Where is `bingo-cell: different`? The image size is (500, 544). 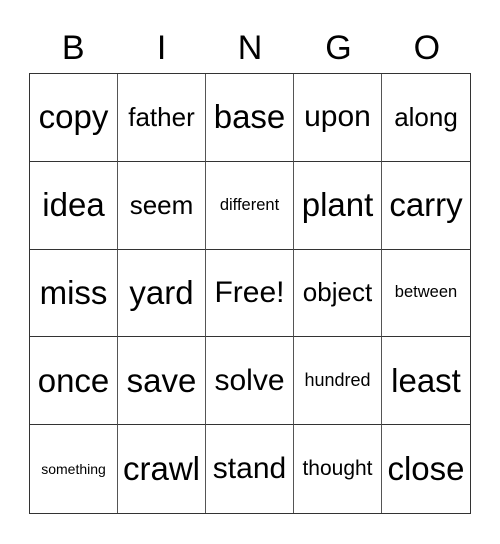
bingo-cell: different is located at coordinates (250, 205).